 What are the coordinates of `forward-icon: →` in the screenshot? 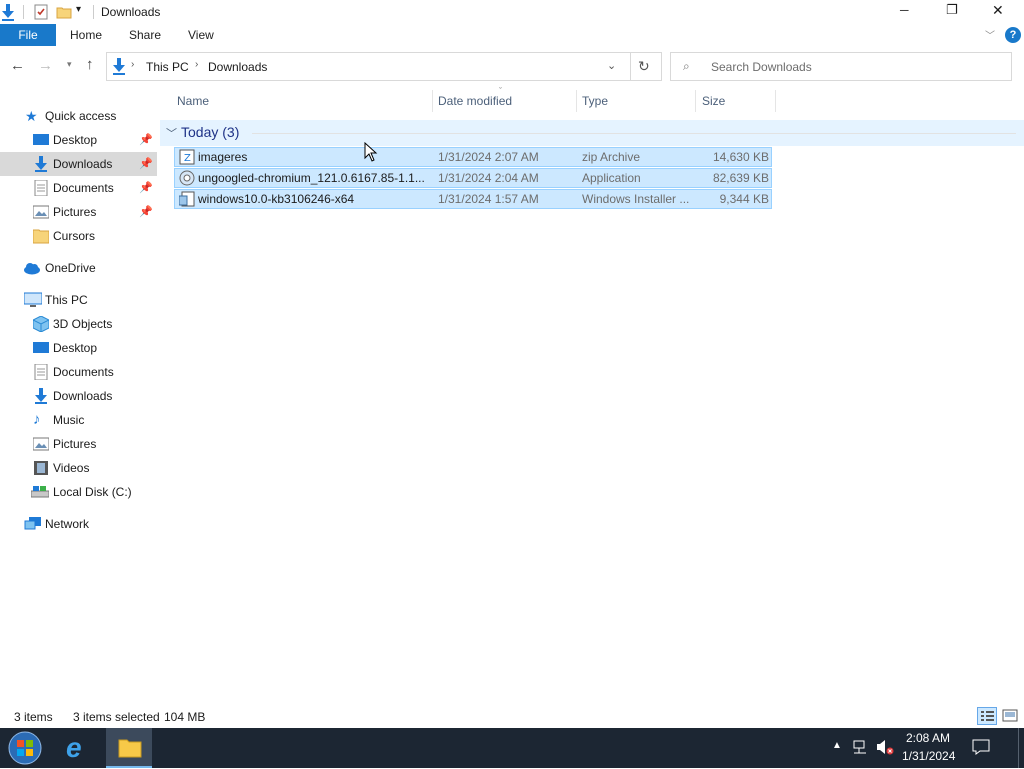 It's located at (45, 65).